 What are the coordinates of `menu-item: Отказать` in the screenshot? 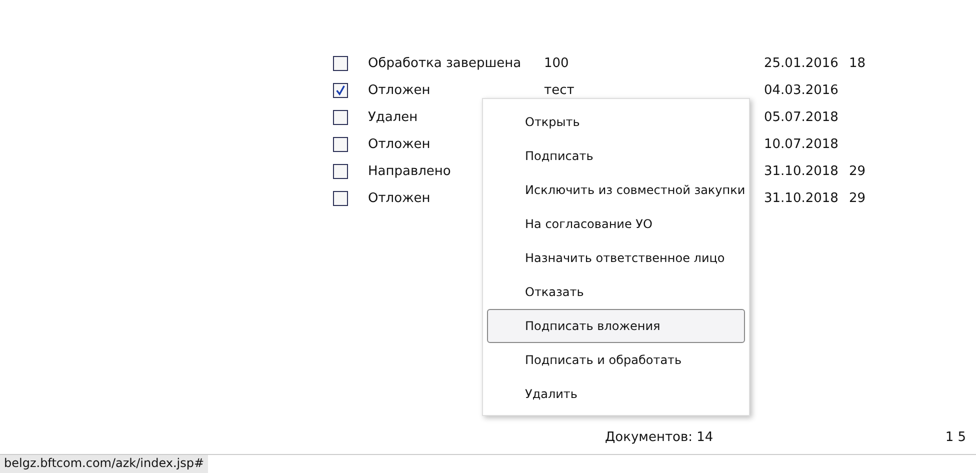 It's located at (616, 292).